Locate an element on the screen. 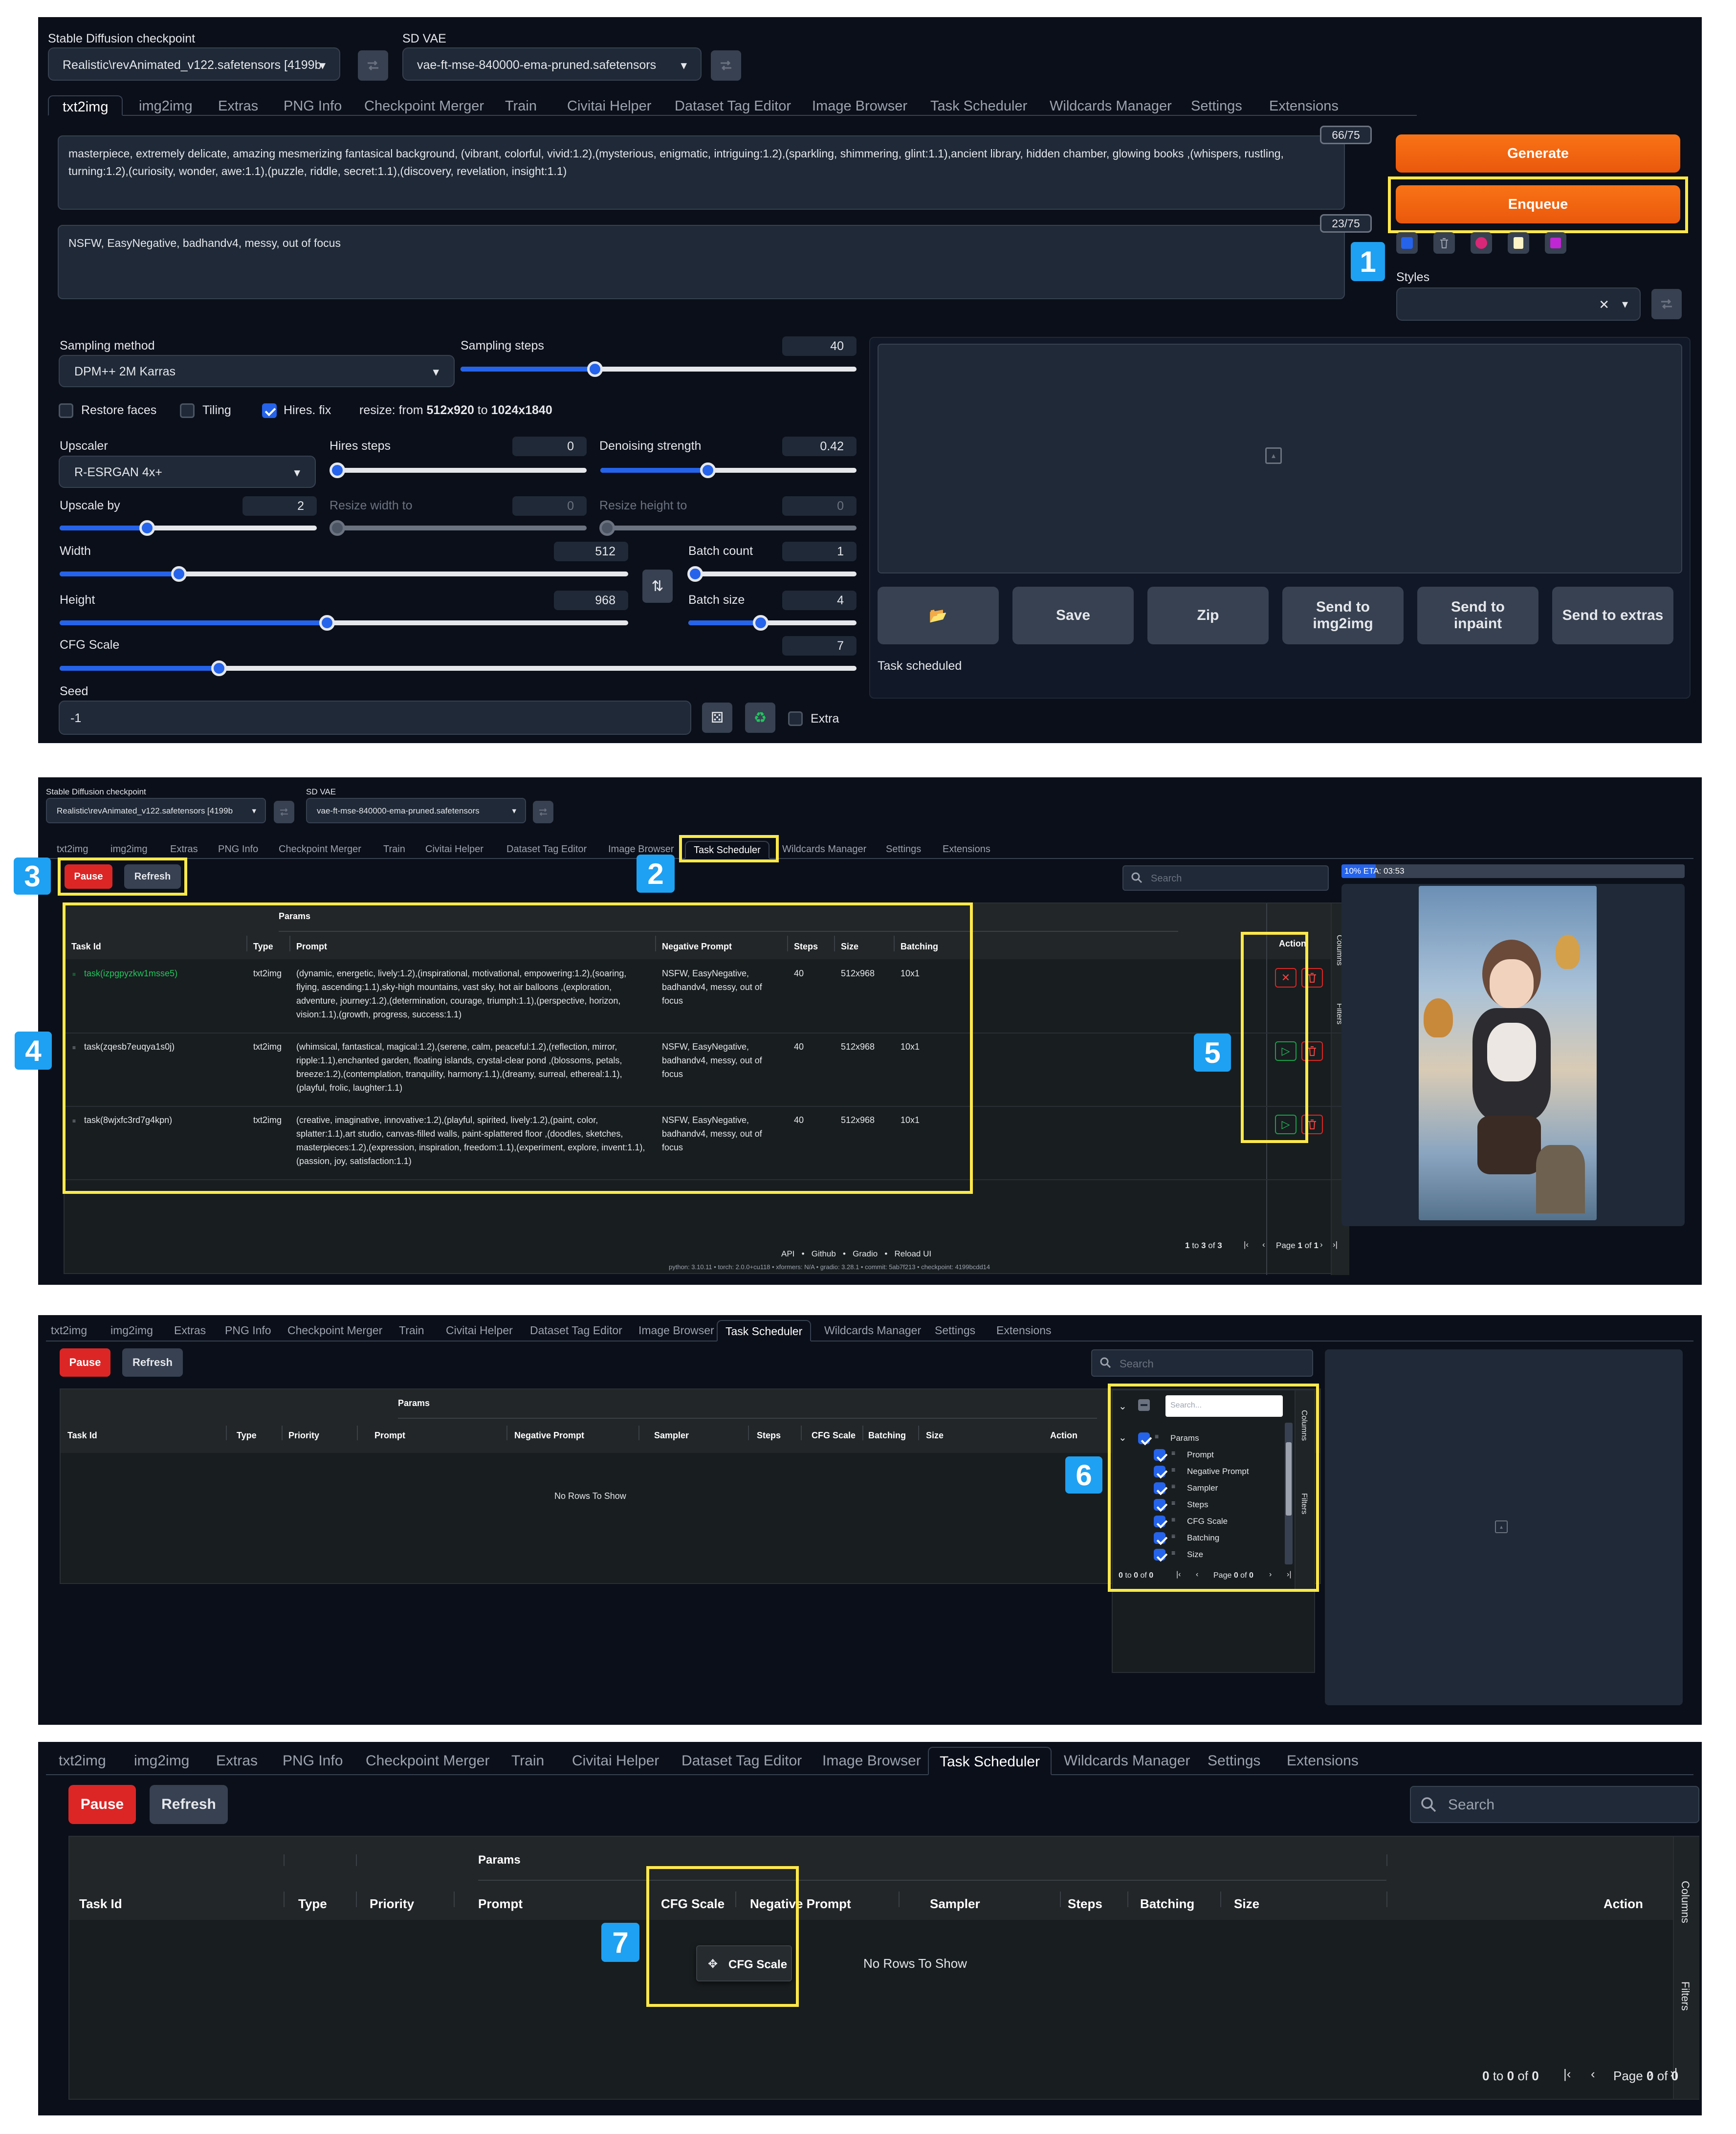  footer-link-api: API is located at coordinates (787, 1253).